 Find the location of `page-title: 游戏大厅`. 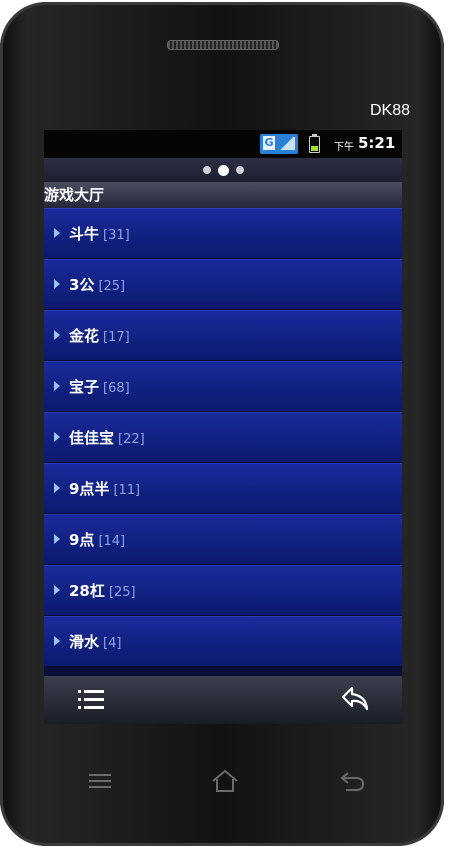

page-title: 游戏大厅 is located at coordinates (223, 195).